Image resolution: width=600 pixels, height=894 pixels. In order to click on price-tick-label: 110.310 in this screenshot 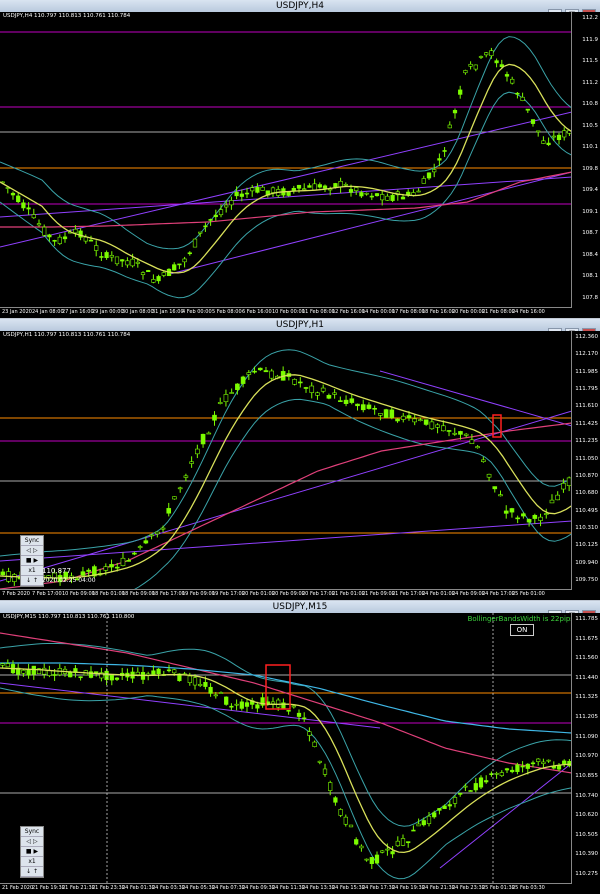, I will do `click(586, 527)`.